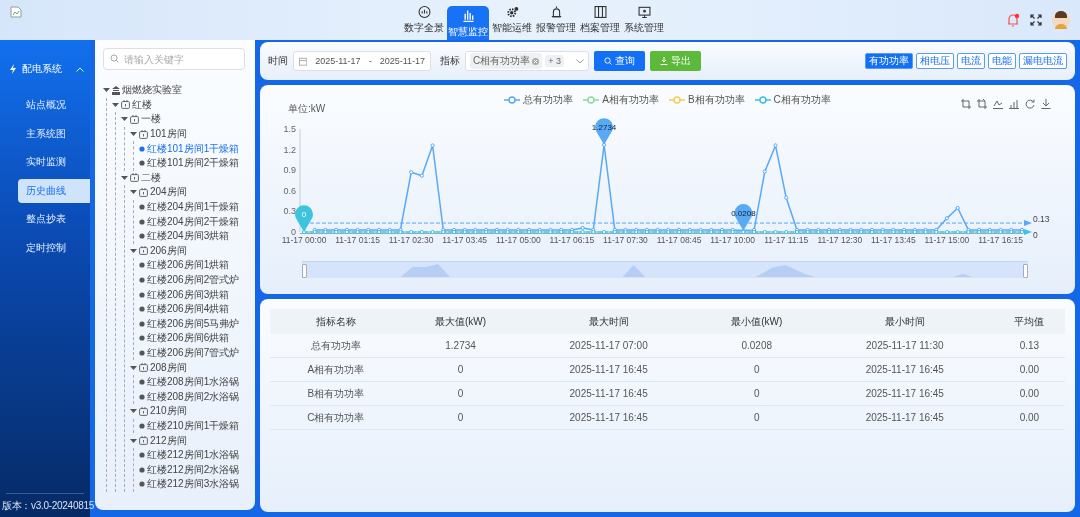 The image size is (1080, 517). Describe the element at coordinates (904, 346) in the screenshot. I see `table-cell: 2025-11-17 11:30` at that location.